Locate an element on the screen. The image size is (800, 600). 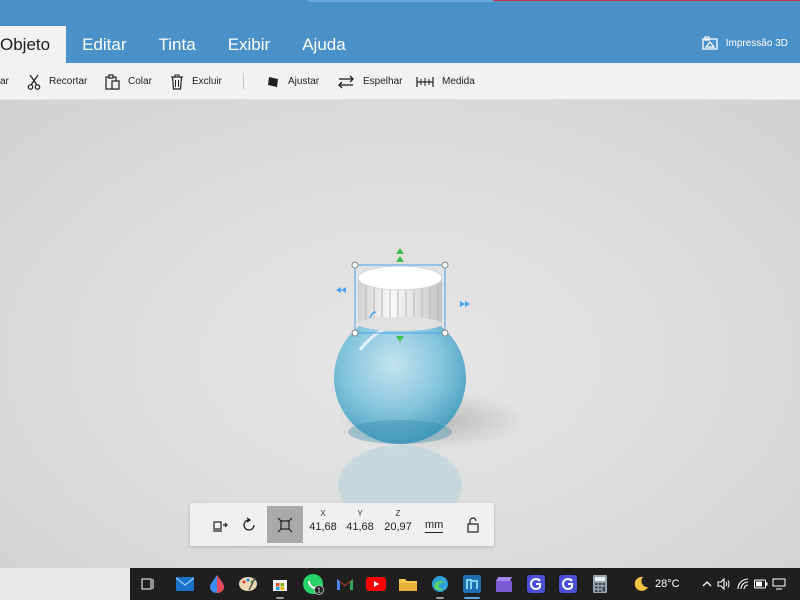
resize-handle-top-right is located at coordinates (445, 265).